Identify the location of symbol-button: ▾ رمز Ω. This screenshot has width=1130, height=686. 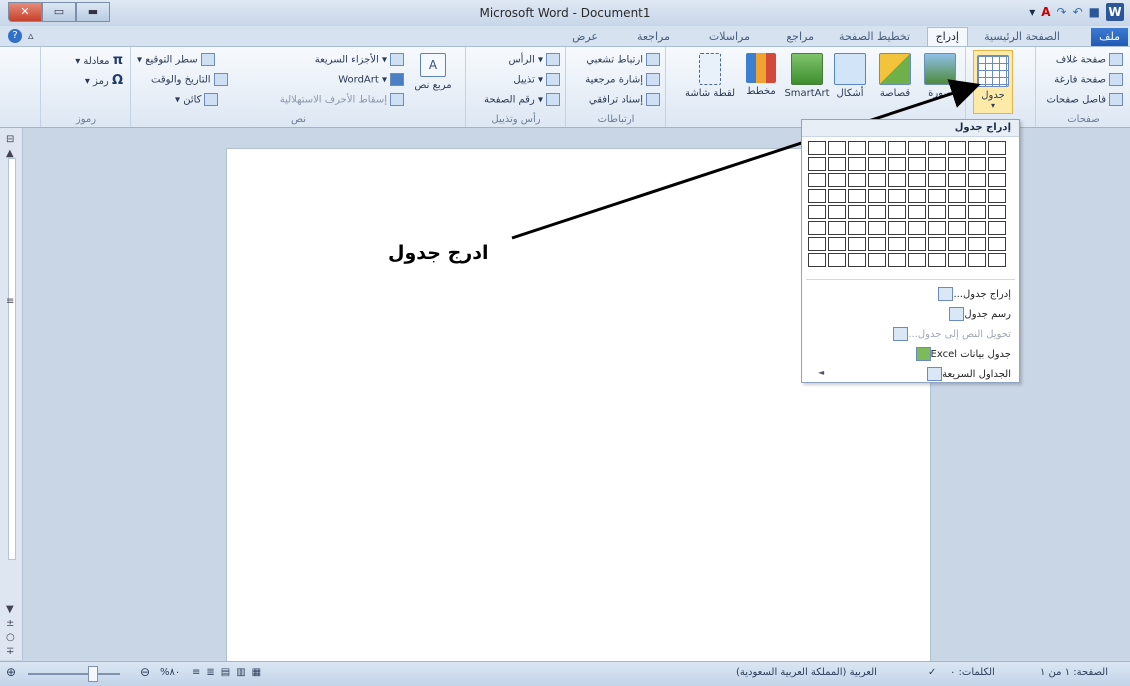
(104, 80).